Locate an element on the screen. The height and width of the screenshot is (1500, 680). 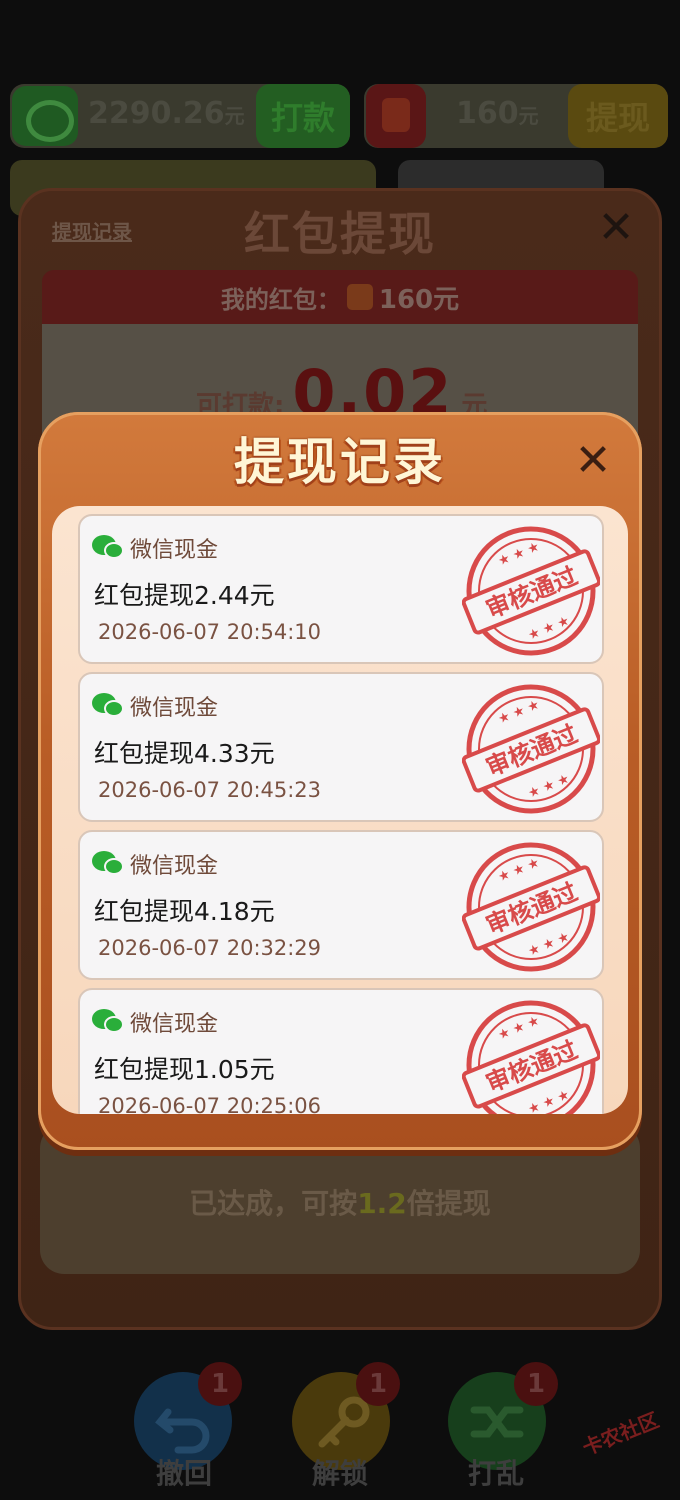
redpacket-icon is located at coordinates (396, 116).